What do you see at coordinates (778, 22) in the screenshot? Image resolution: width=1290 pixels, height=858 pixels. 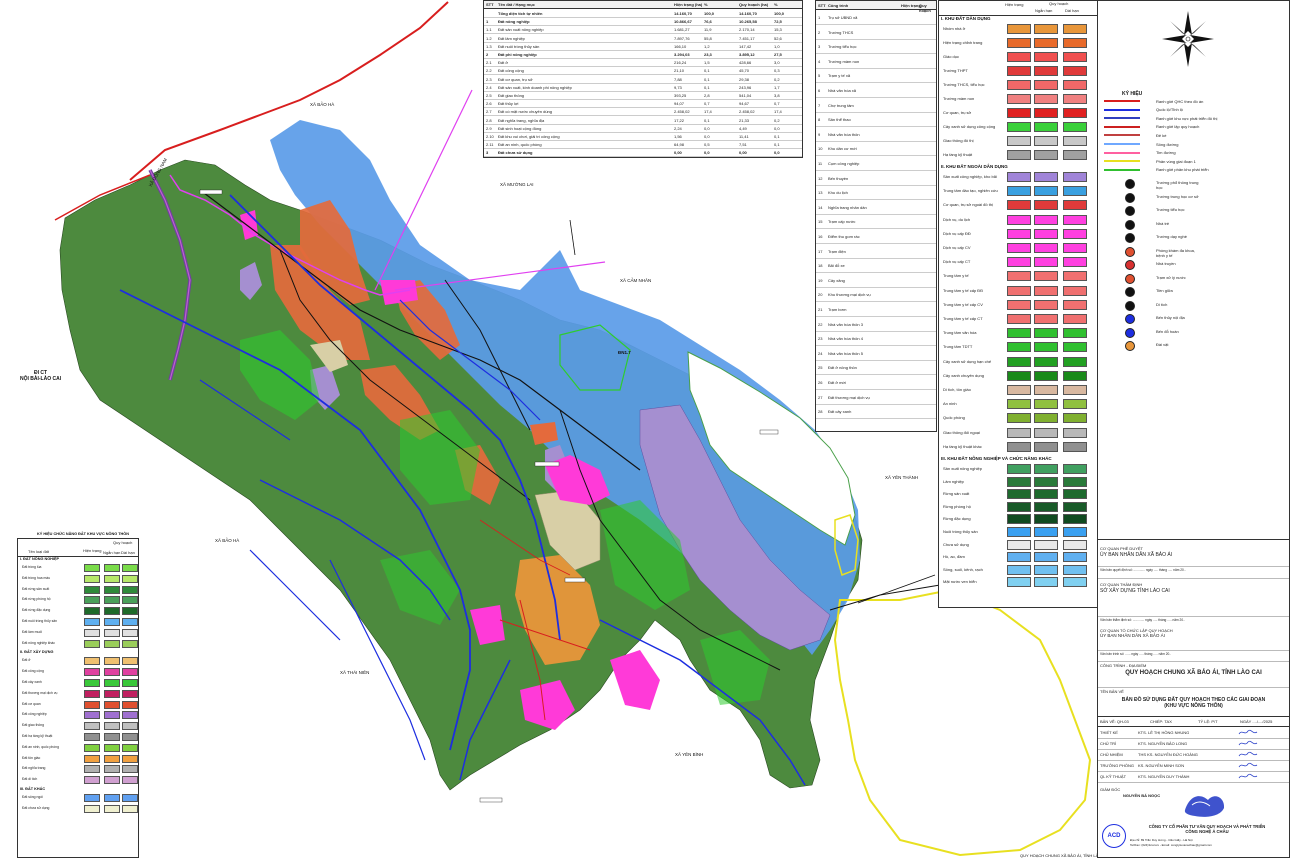 I see `table-cell: 72,5` at bounding box center [778, 22].